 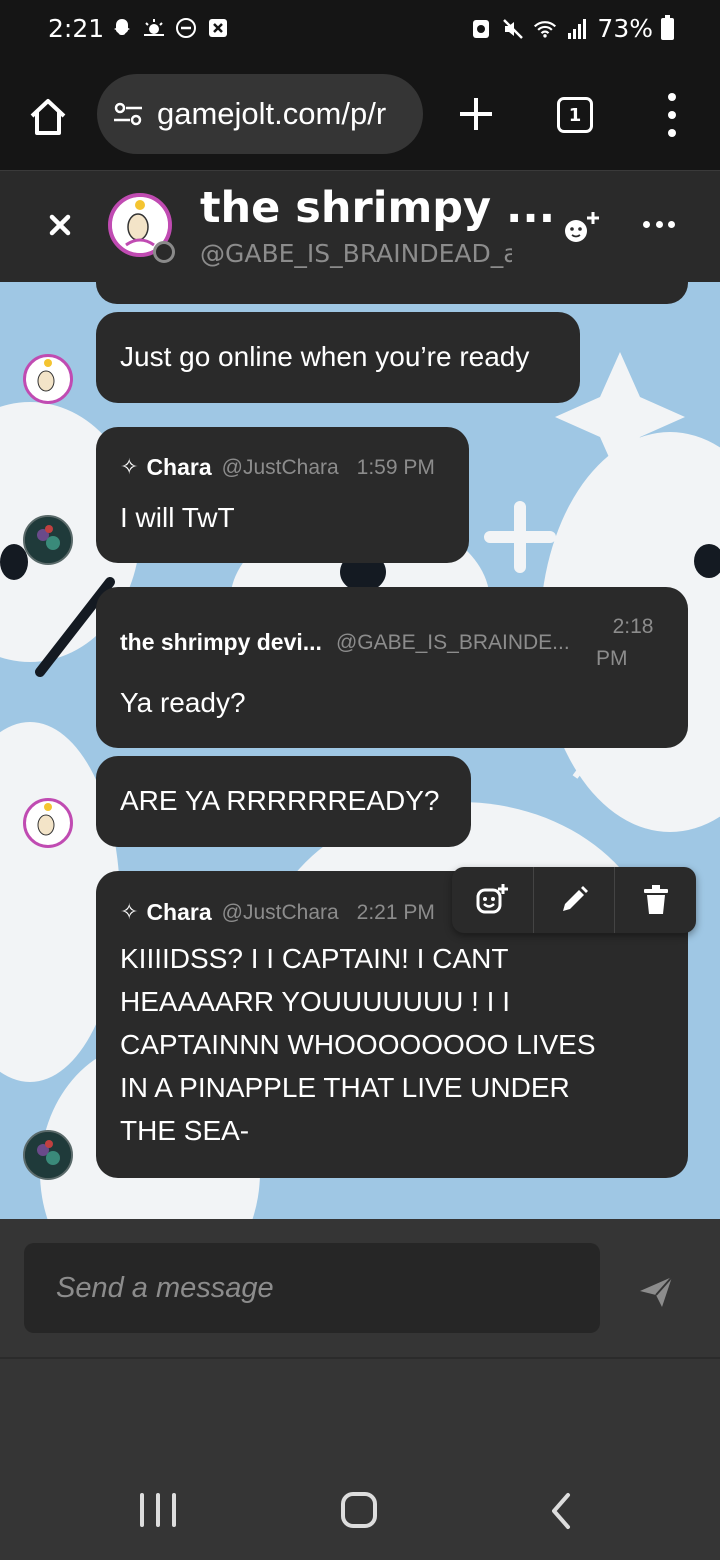 What do you see at coordinates (633, 643) in the screenshot?
I see `message-time: 2:18 PM` at bounding box center [633, 643].